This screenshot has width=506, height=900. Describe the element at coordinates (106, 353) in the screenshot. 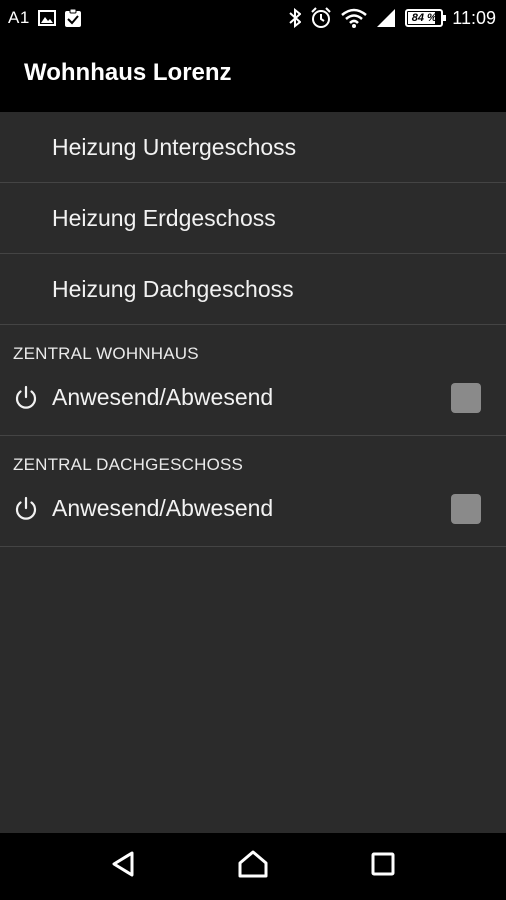

I see `section-header: ZENTRAL WOHNHAUS` at that location.